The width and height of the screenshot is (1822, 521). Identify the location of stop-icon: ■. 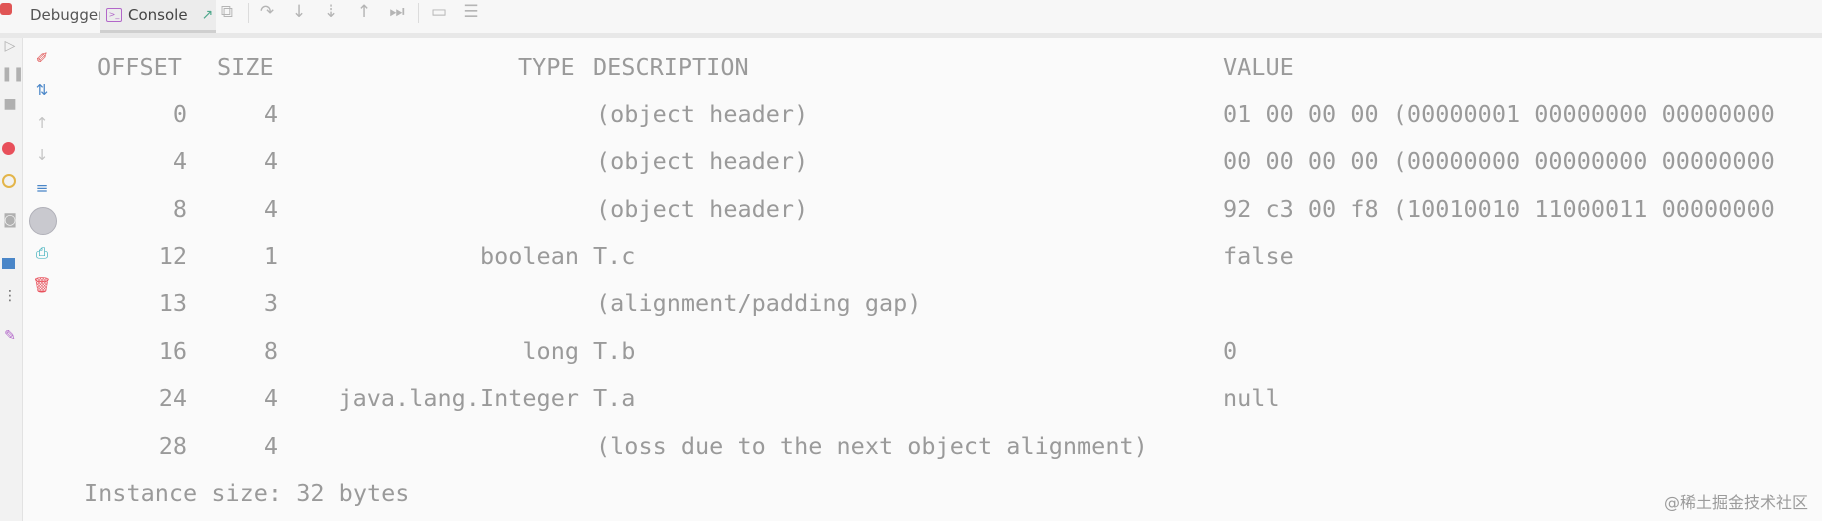
(10, 104).